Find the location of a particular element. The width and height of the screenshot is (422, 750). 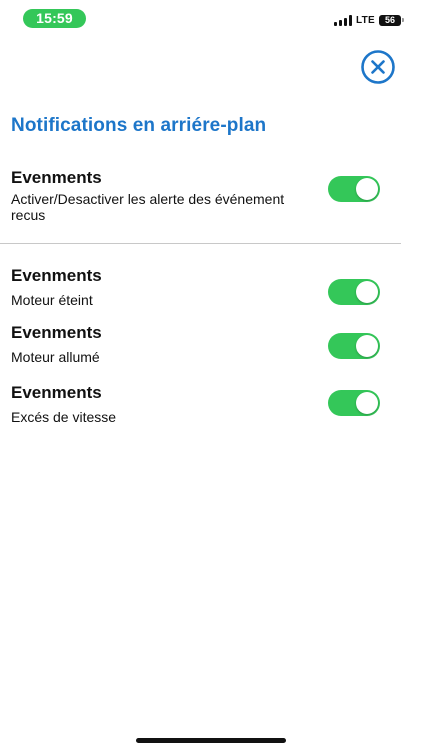

battery-level: 56 is located at coordinates (390, 20).